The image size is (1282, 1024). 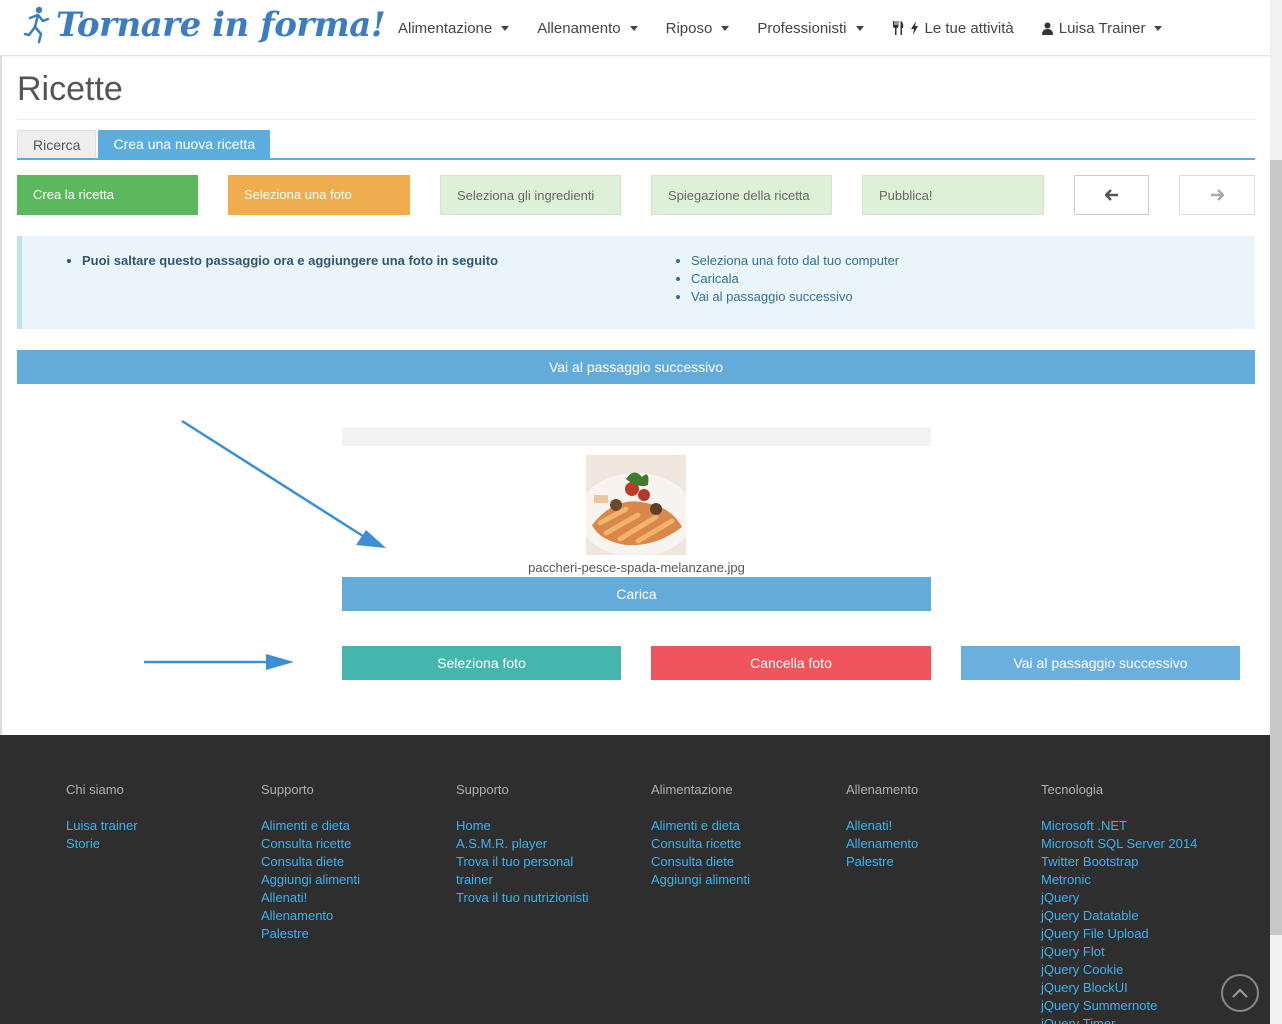 What do you see at coordinates (1072, 789) in the screenshot?
I see `footer-col-title: Tecnologia` at bounding box center [1072, 789].